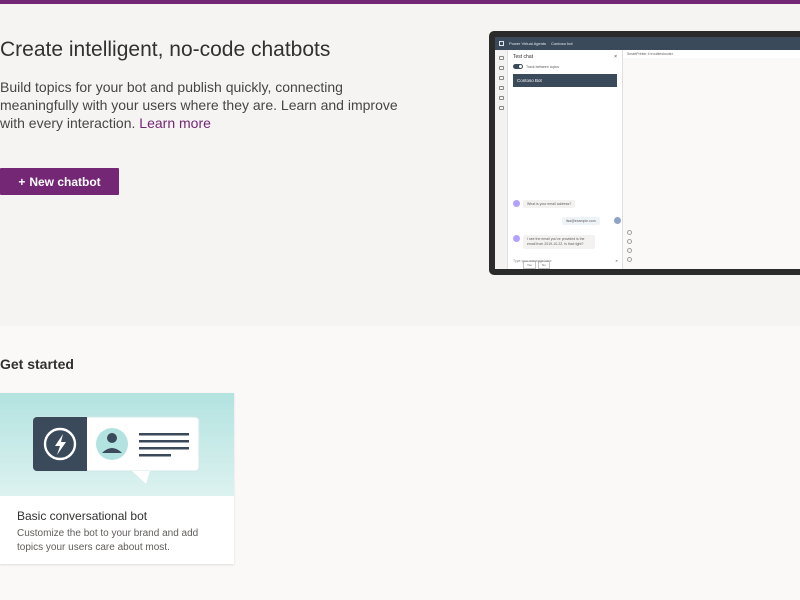 The width and height of the screenshot is (800, 600). Describe the element at coordinates (532, 261) in the screenshot. I see `input-placeholder: Type your message here` at that location.